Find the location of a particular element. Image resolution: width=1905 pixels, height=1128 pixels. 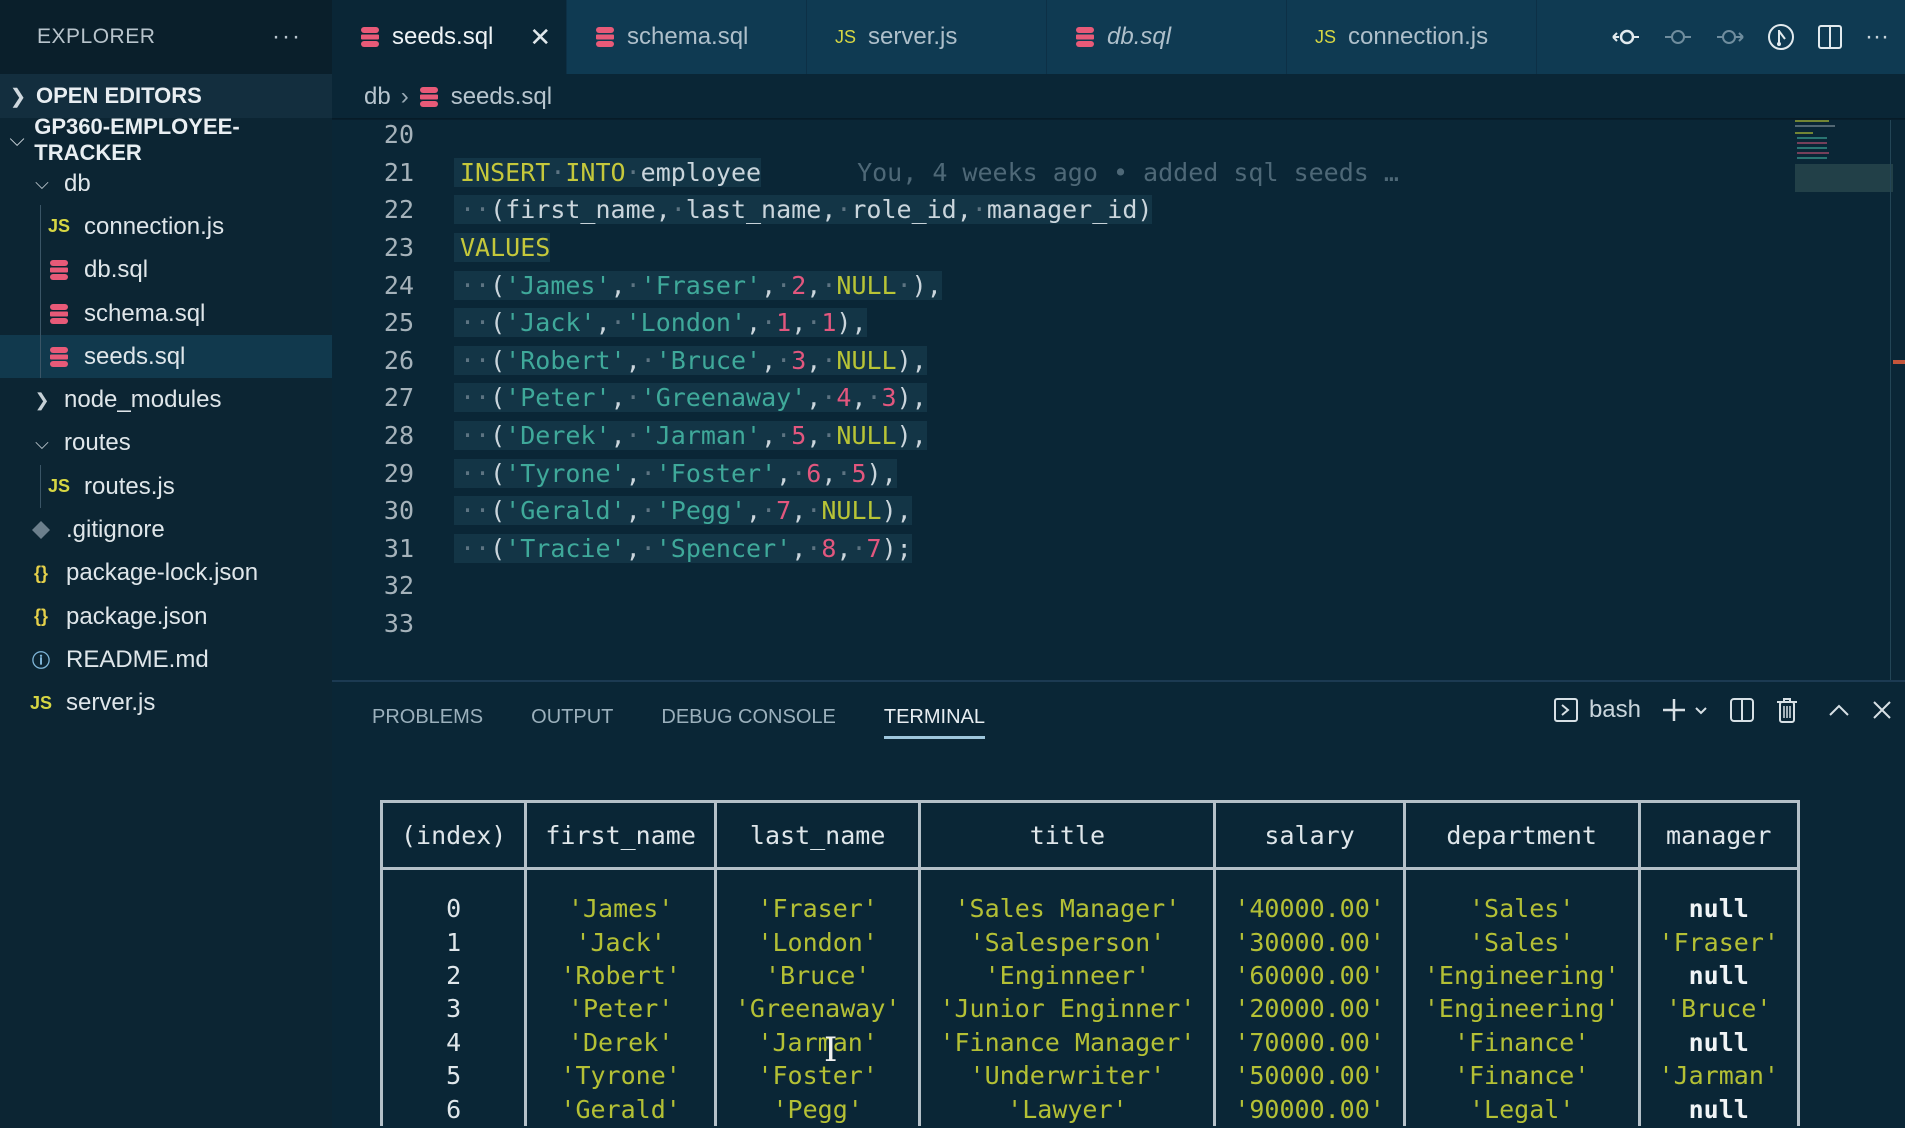

table-cell: 'Enginneer' is located at coordinates (1067, 975).